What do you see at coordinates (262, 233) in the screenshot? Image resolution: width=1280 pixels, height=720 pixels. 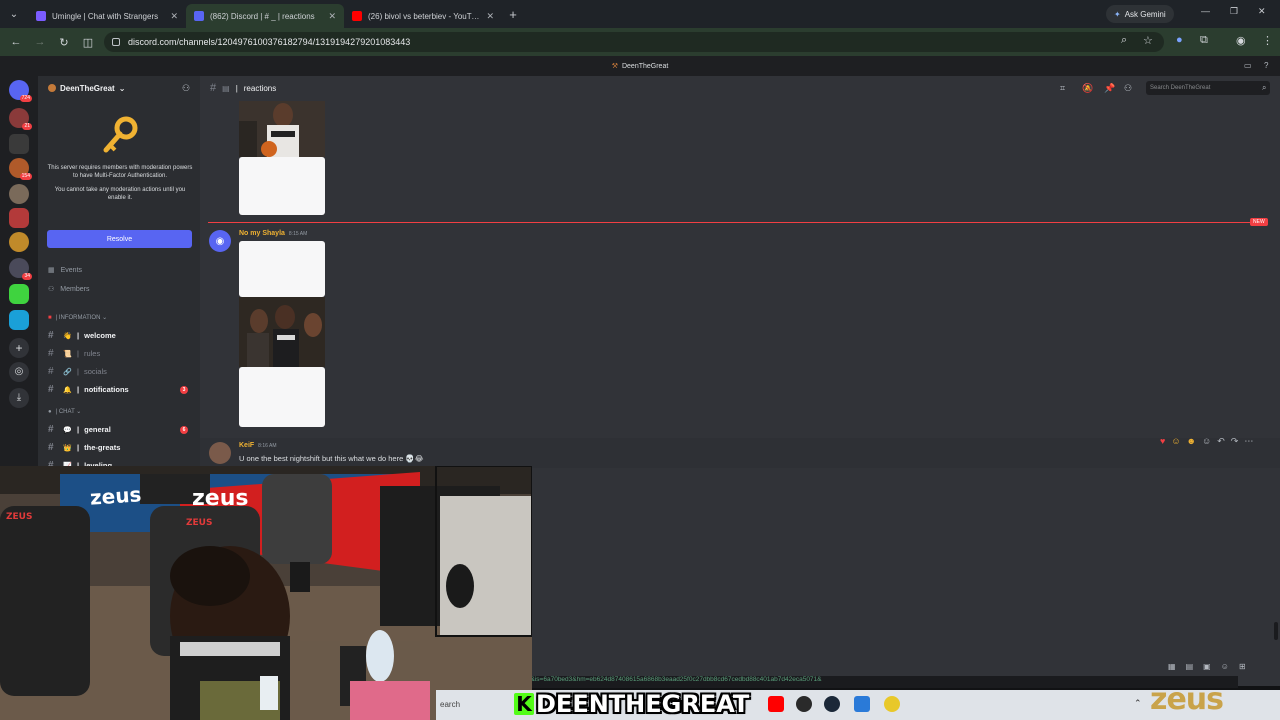 I see `author-name: No my Shayla` at bounding box center [262, 233].